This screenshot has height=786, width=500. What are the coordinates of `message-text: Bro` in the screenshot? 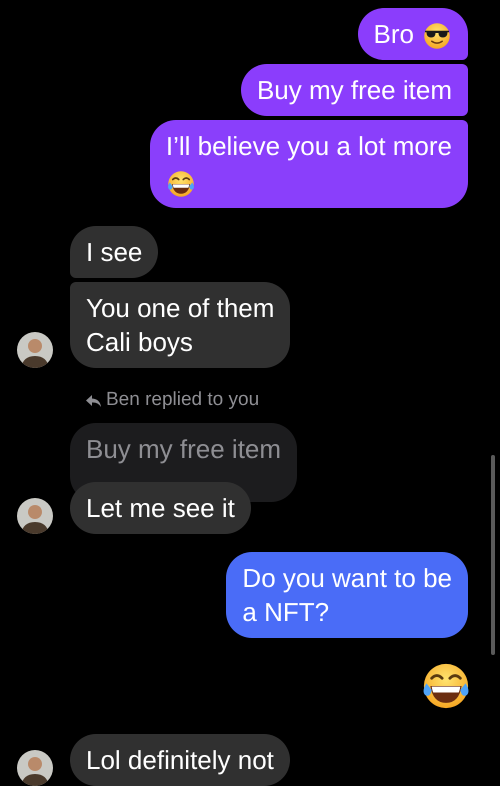 It's located at (394, 34).